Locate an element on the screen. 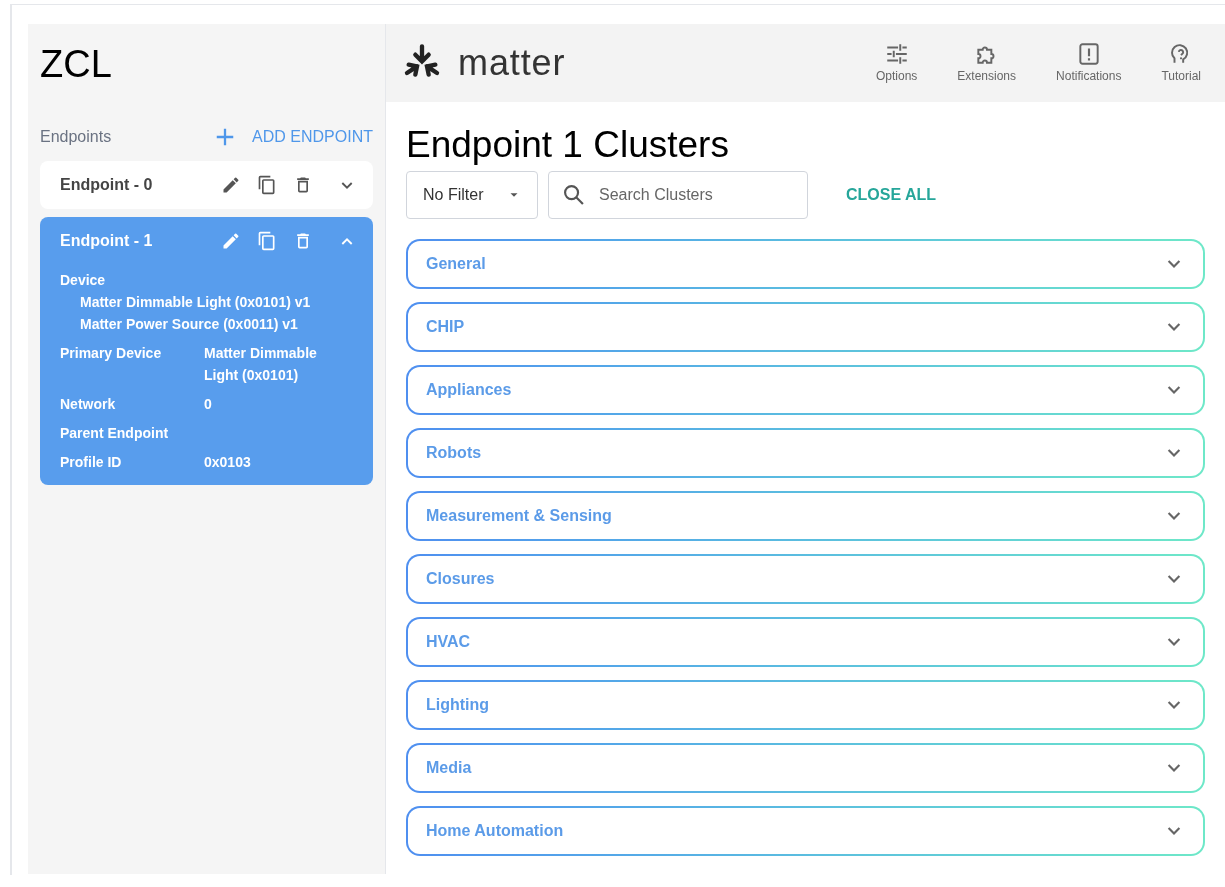 The width and height of the screenshot is (1225, 887). chevron-up-icon is located at coordinates (347, 241).